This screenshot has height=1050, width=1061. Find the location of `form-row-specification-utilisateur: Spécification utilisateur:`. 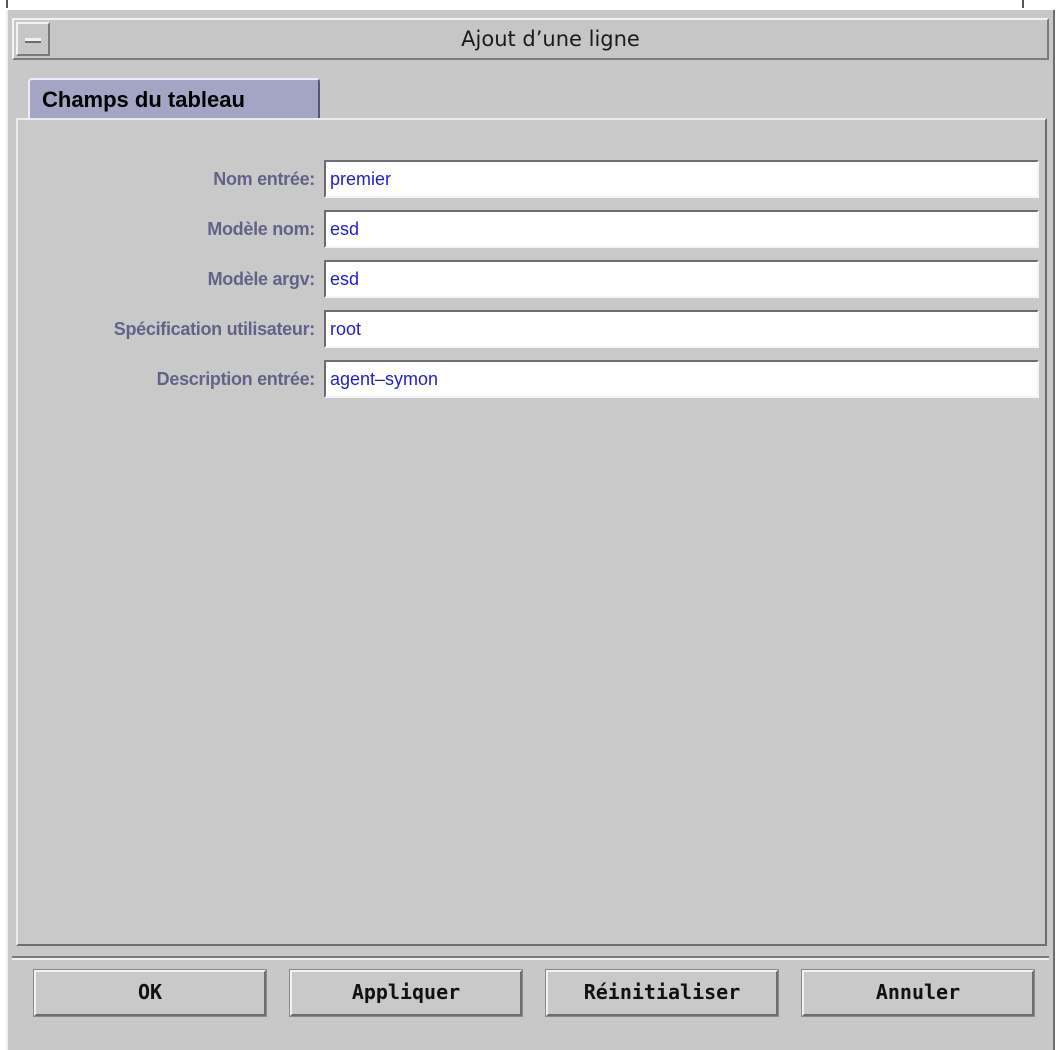

form-row-specification-utilisateur: Spécification utilisateur: is located at coordinates (531, 329).